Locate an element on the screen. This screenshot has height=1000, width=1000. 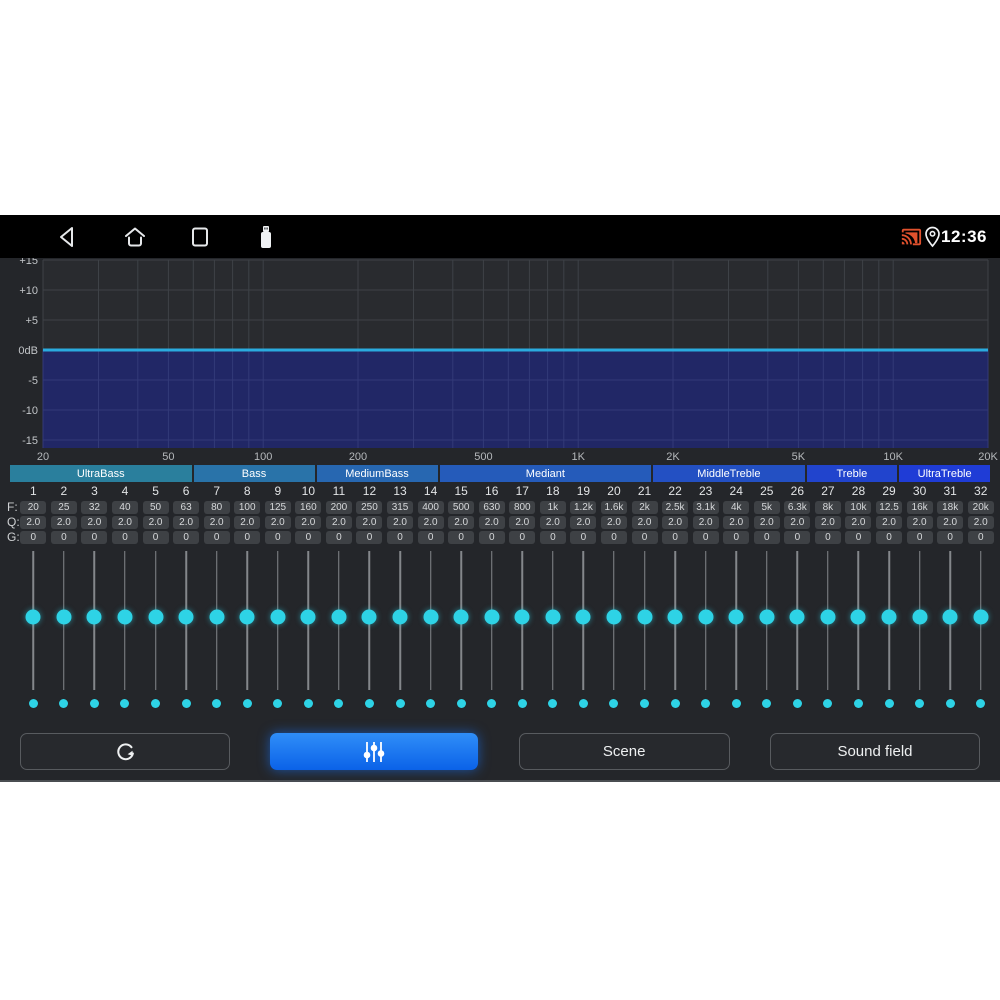
recents-icon is located at coordinates (200, 236).